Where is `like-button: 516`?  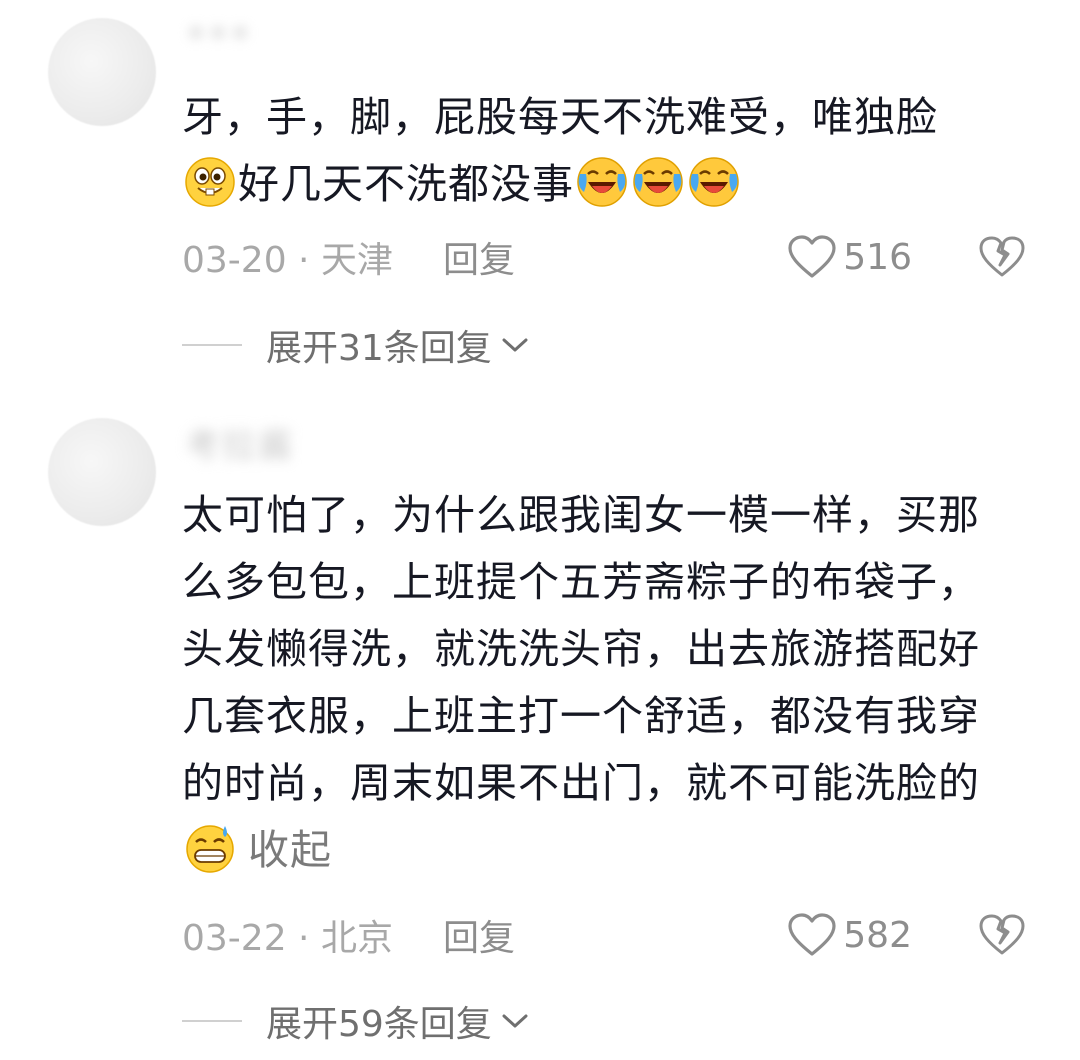 like-button: 516 is located at coordinates (849, 257).